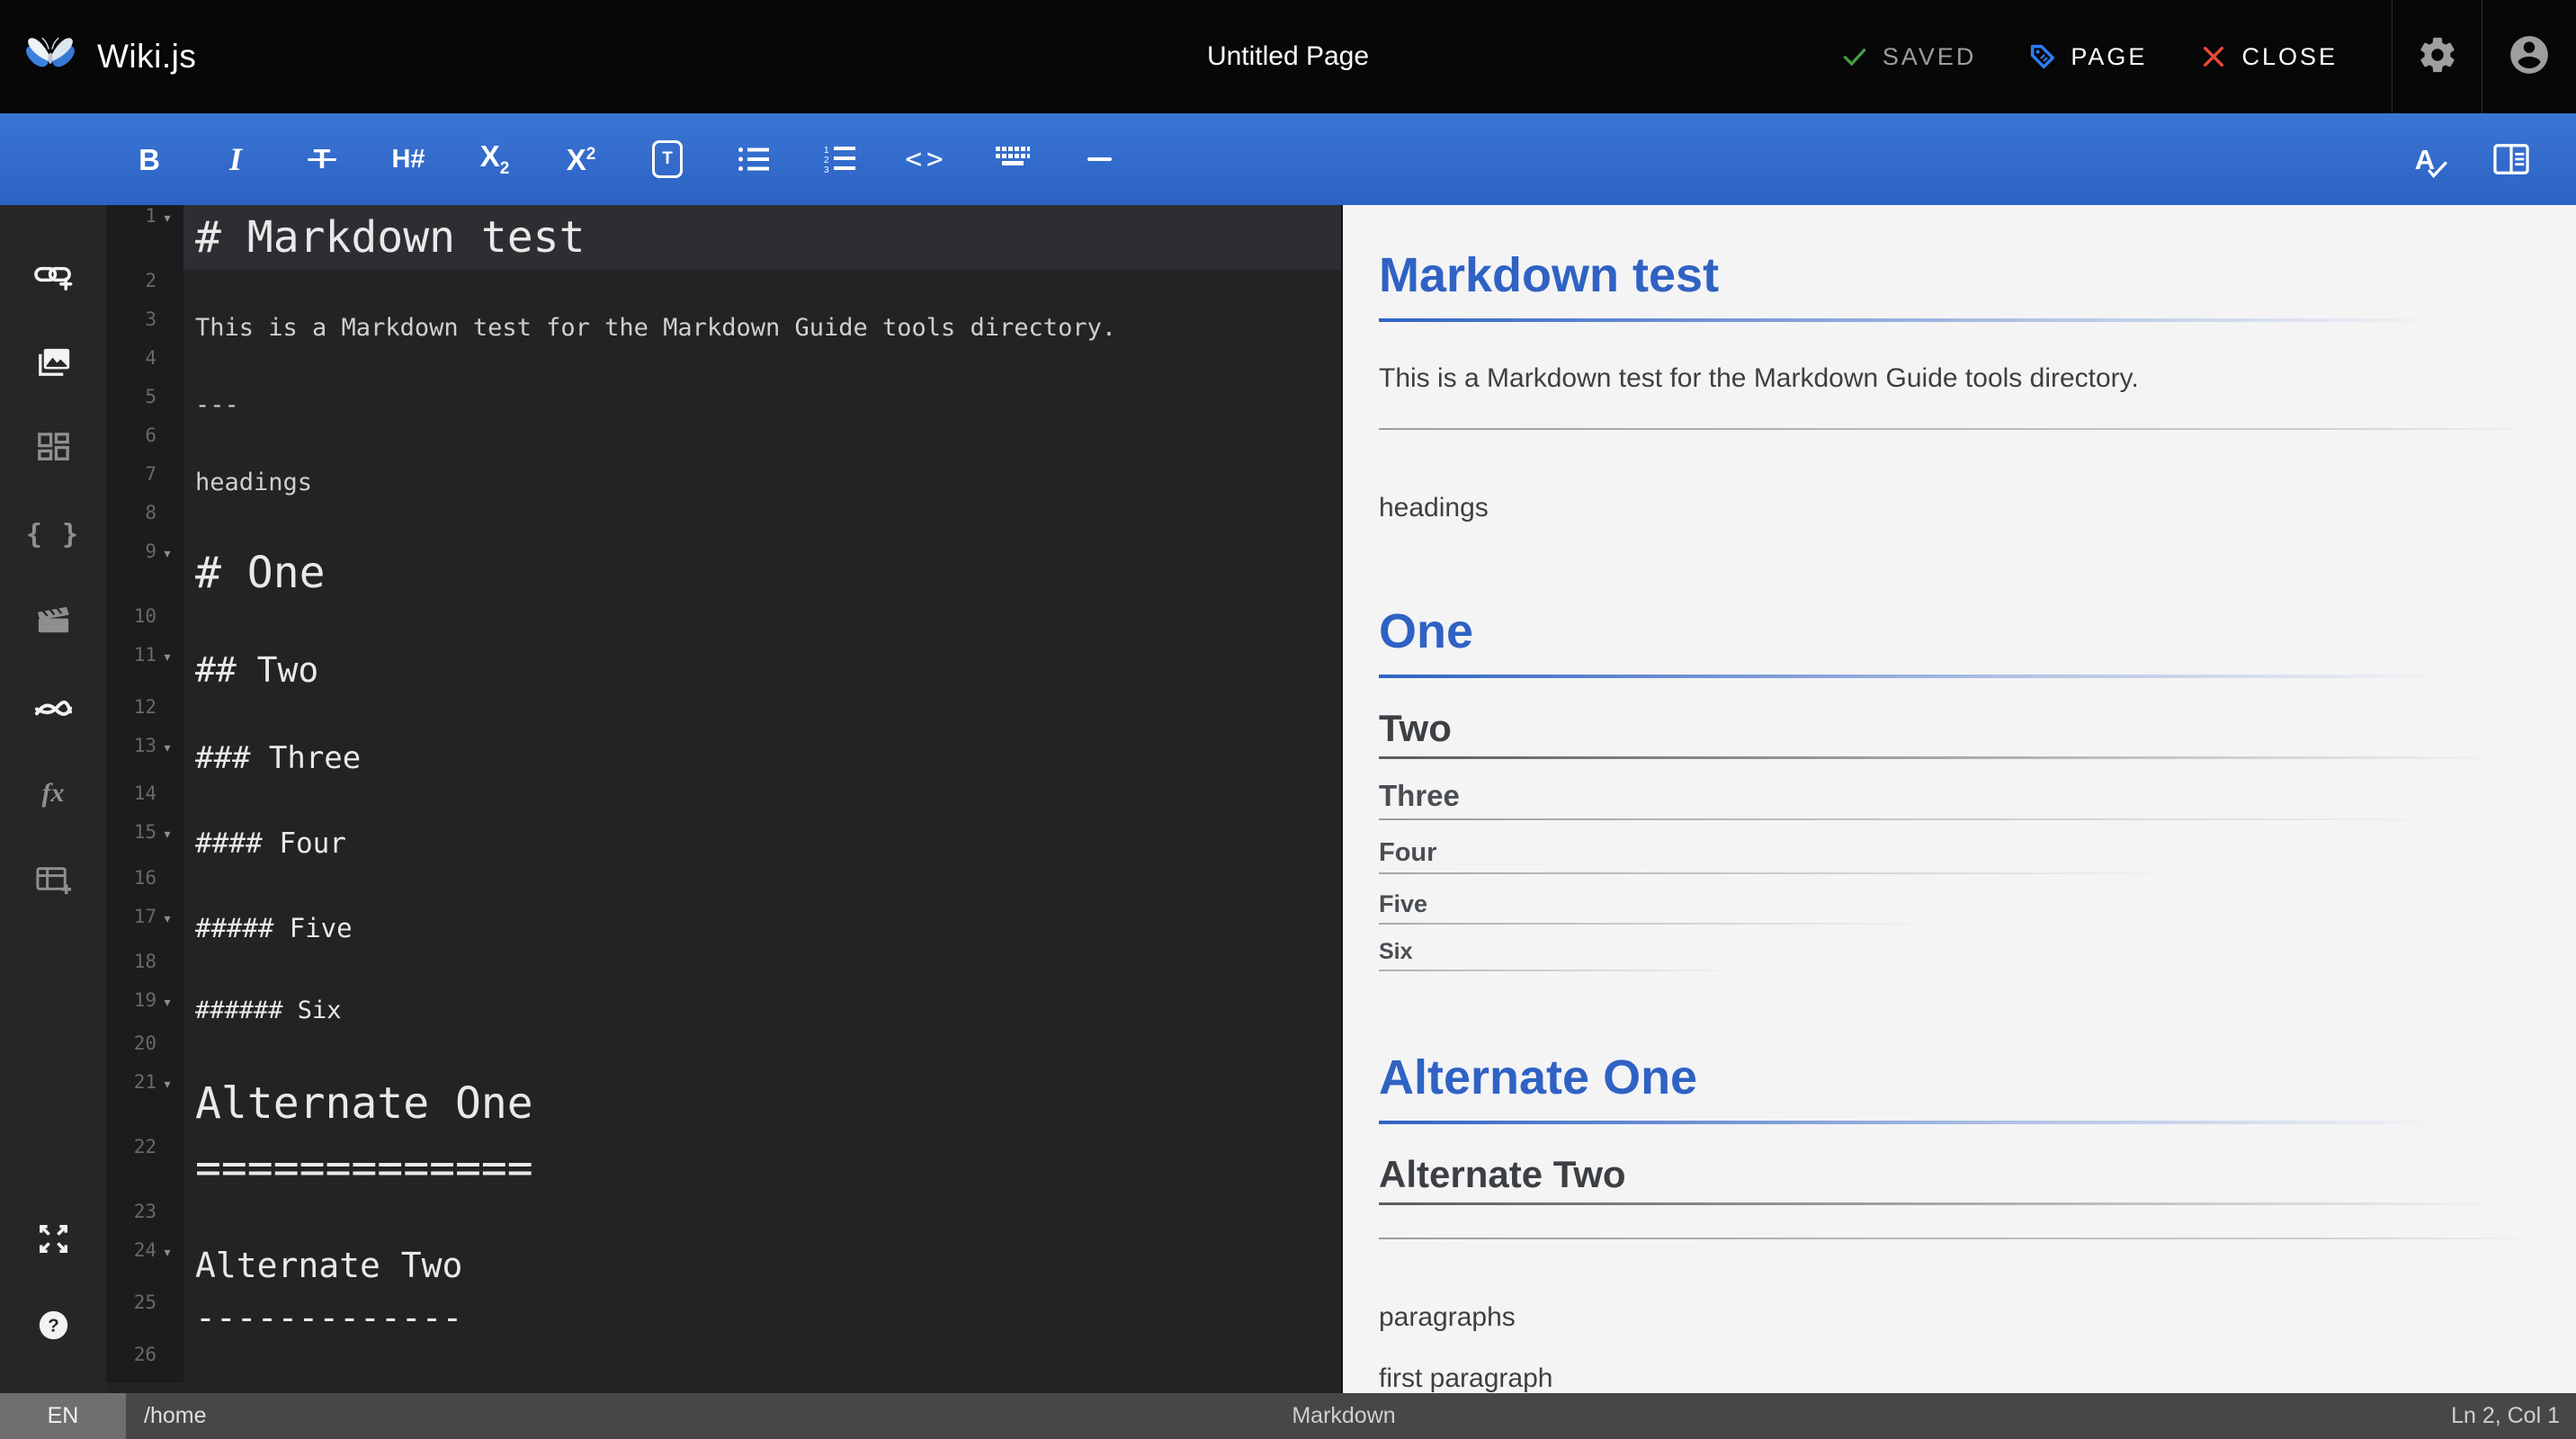  Describe the element at coordinates (144, 1011) in the screenshot. I see `line-number-gutter: 19 ▾` at that location.